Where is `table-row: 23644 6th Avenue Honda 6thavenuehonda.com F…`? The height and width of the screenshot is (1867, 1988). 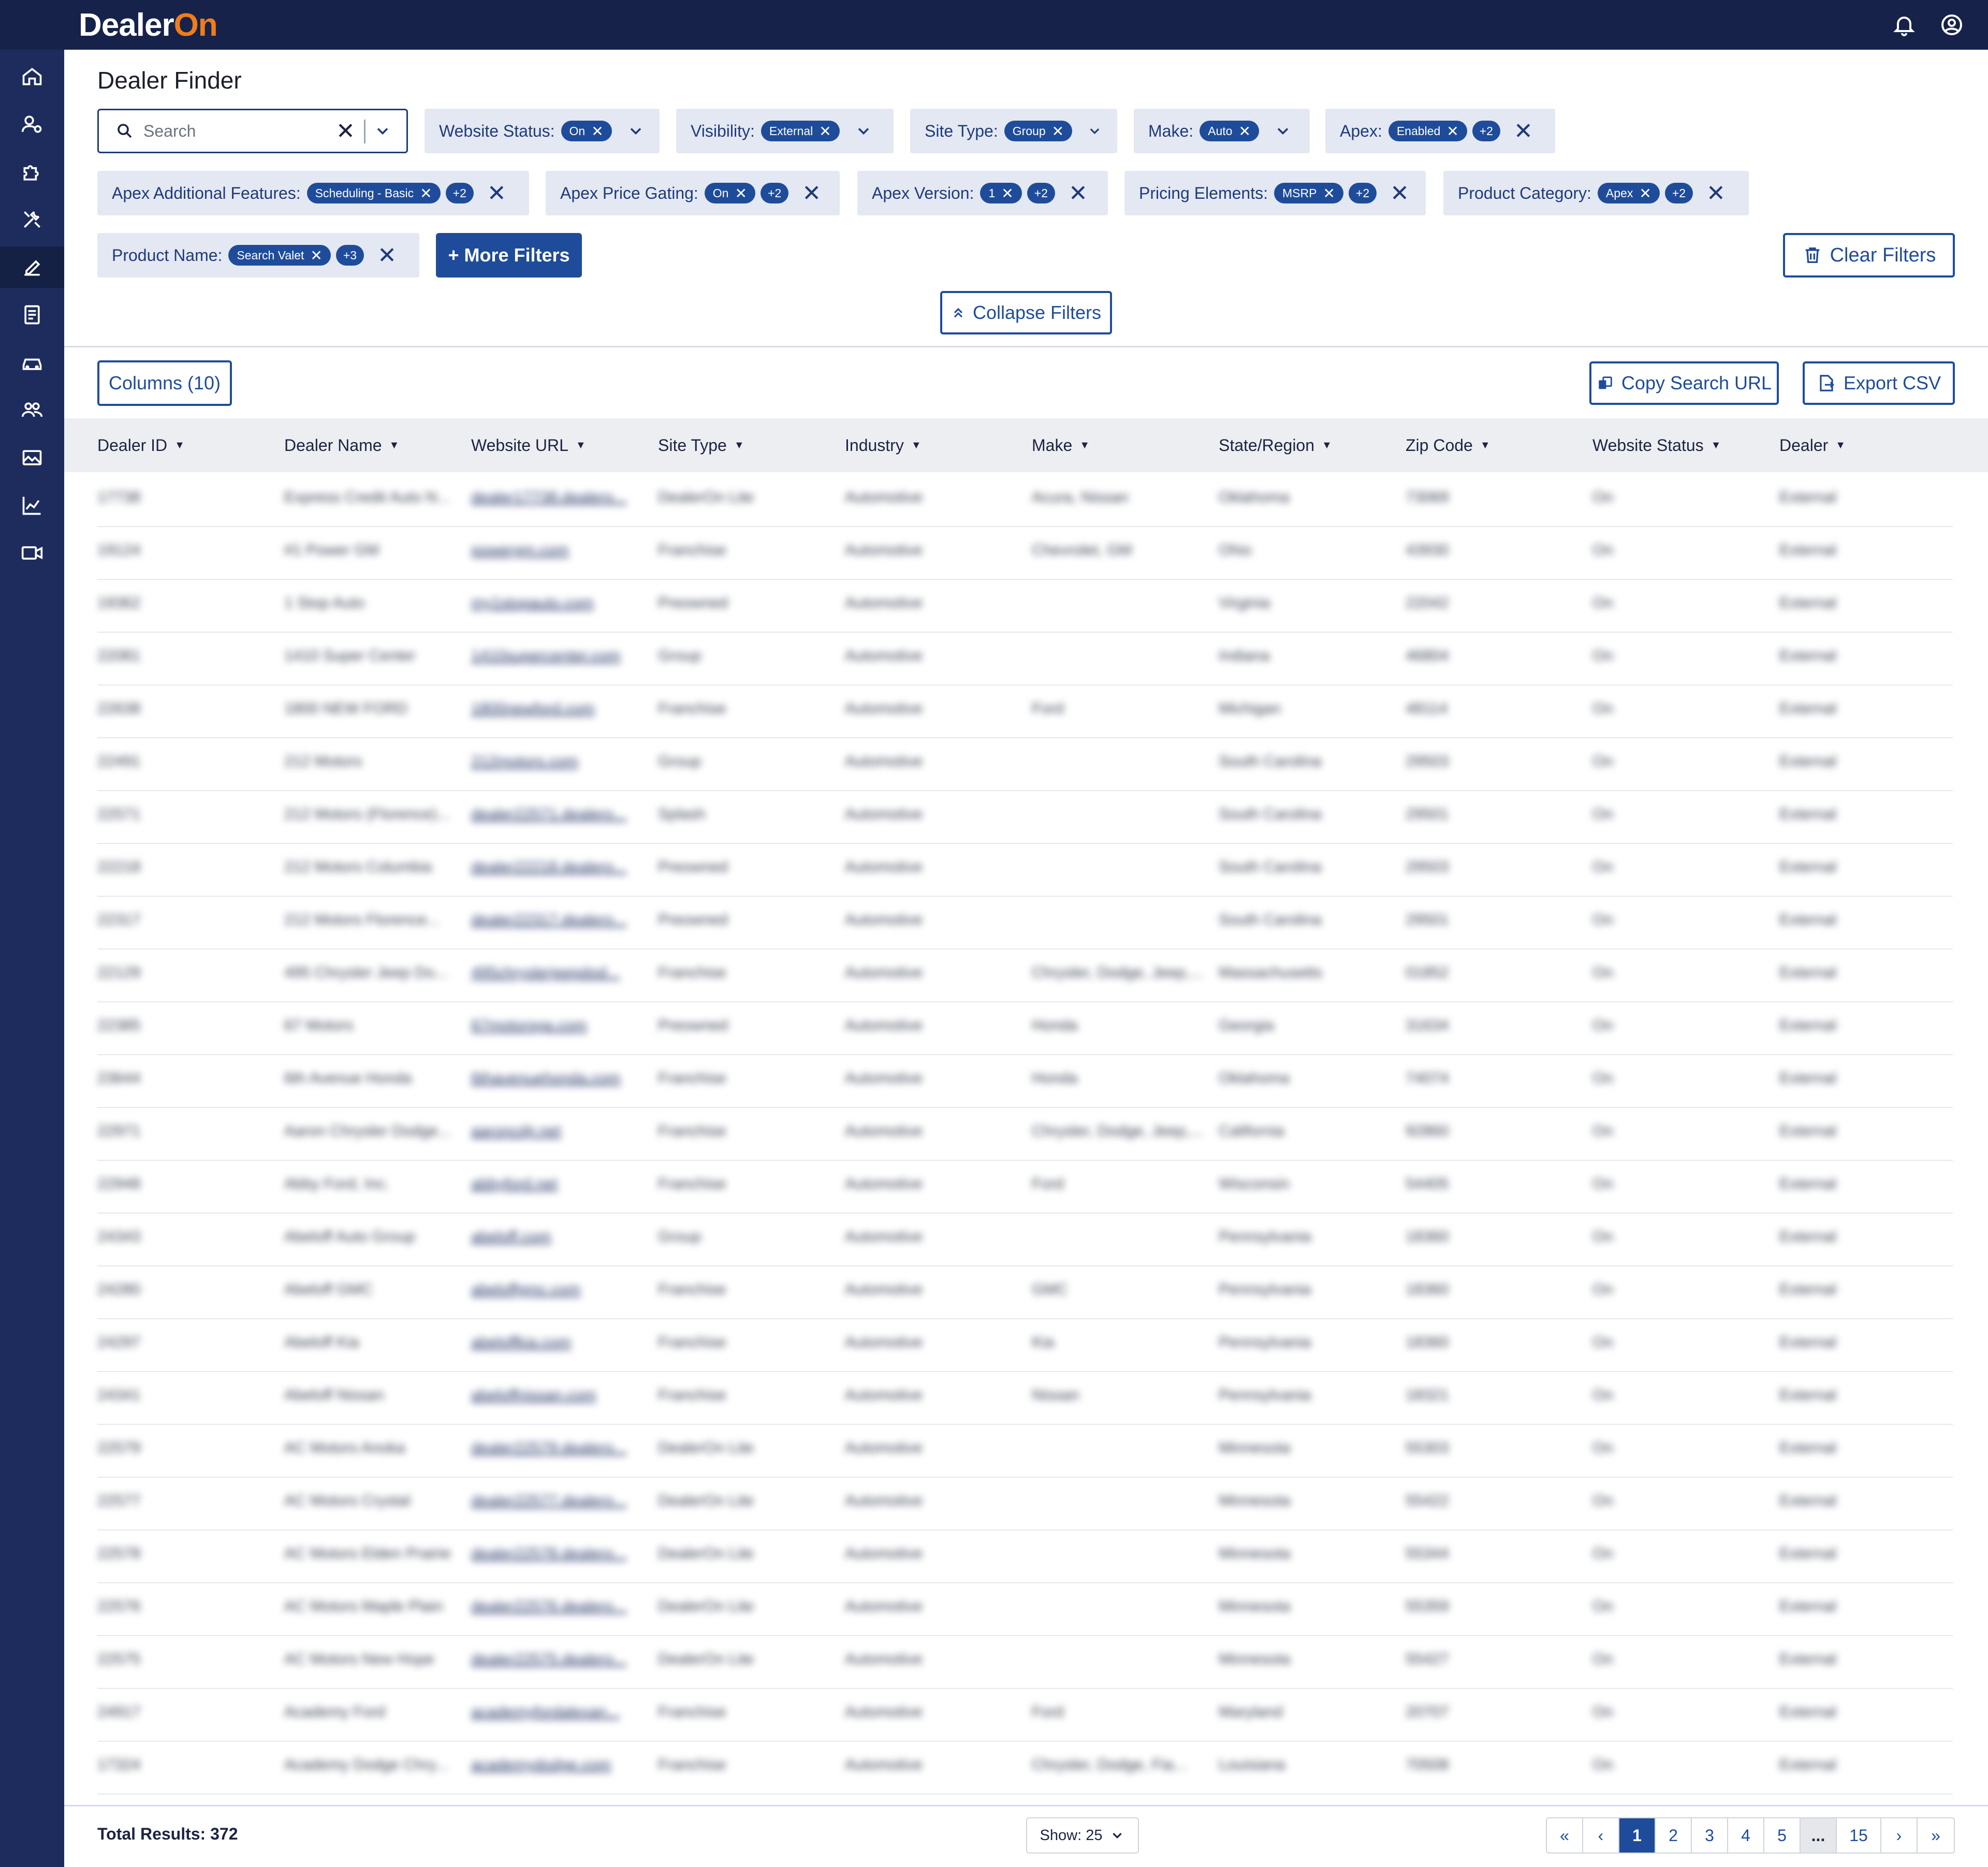 table-row: 23644 6th Avenue Honda 6thavenuehonda.com F… is located at coordinates (1025, 1081).